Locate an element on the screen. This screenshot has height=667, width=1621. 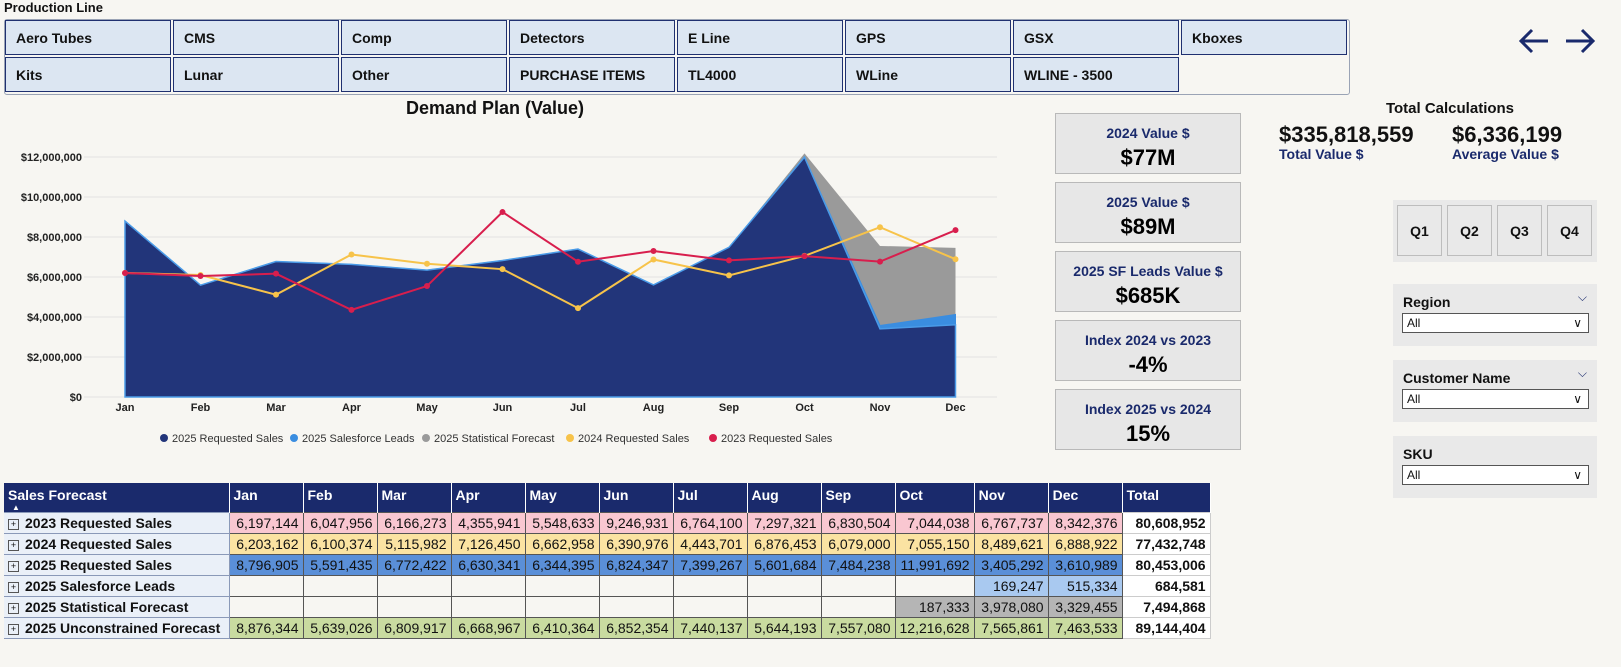
column-header: Aug is located at coordinates (784, 498).